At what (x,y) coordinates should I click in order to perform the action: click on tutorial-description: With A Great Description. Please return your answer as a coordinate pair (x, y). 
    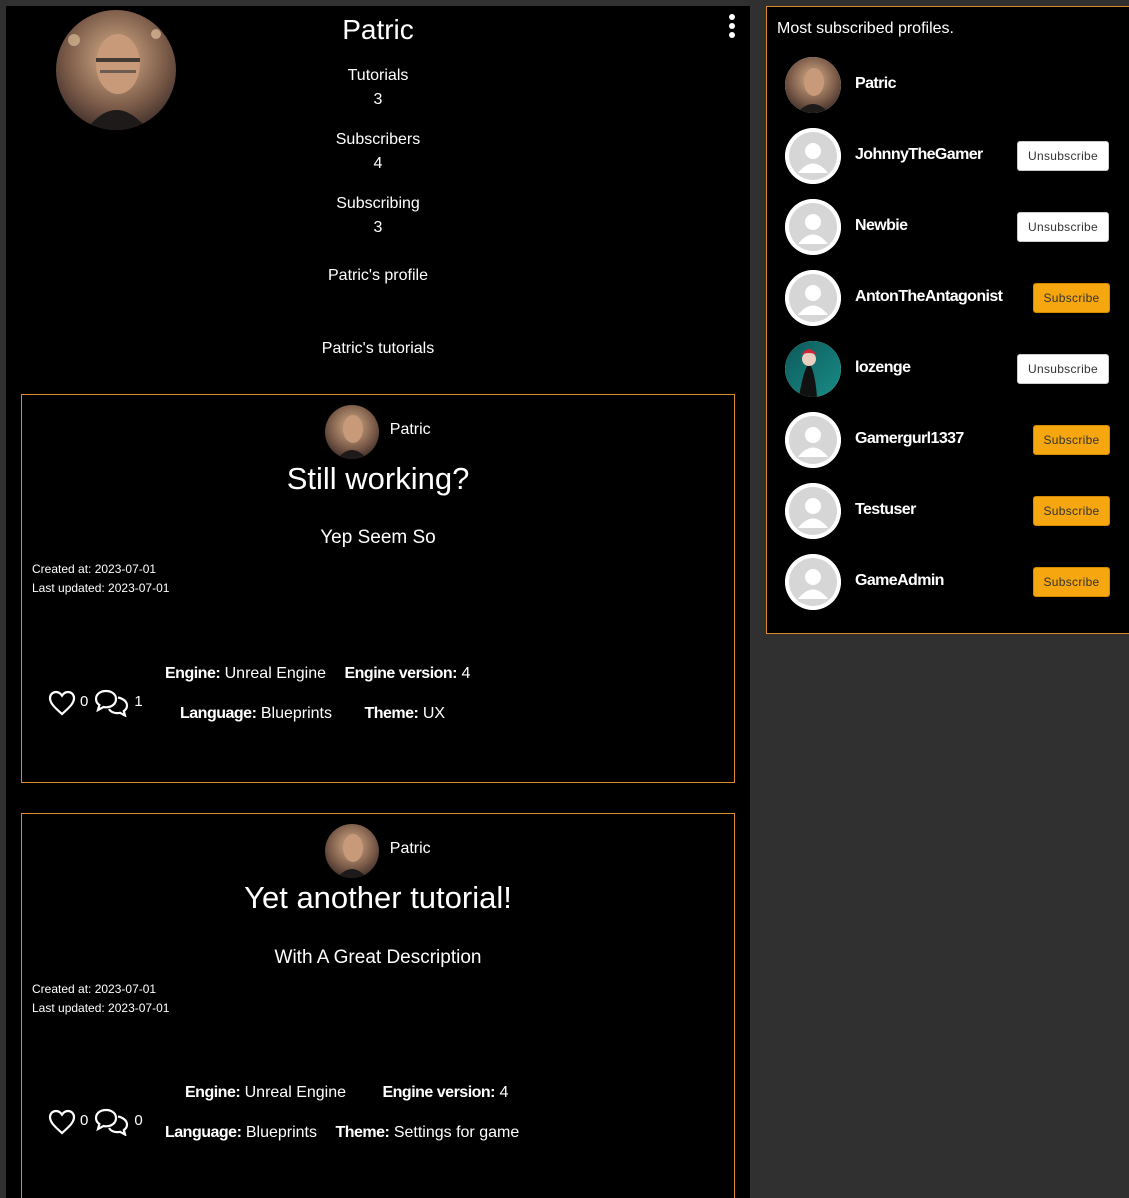
    Looking at the image, I should click on (378, 957).